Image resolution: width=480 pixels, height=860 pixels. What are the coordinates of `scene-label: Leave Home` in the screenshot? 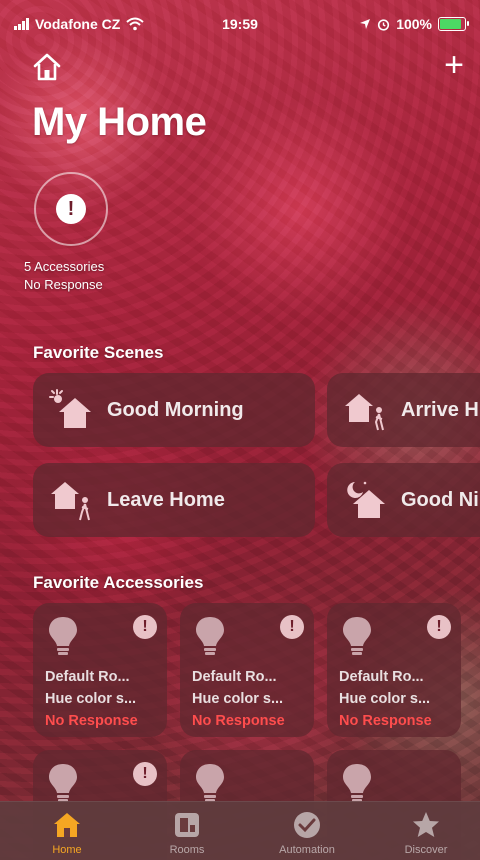 It's located at (166, 499).